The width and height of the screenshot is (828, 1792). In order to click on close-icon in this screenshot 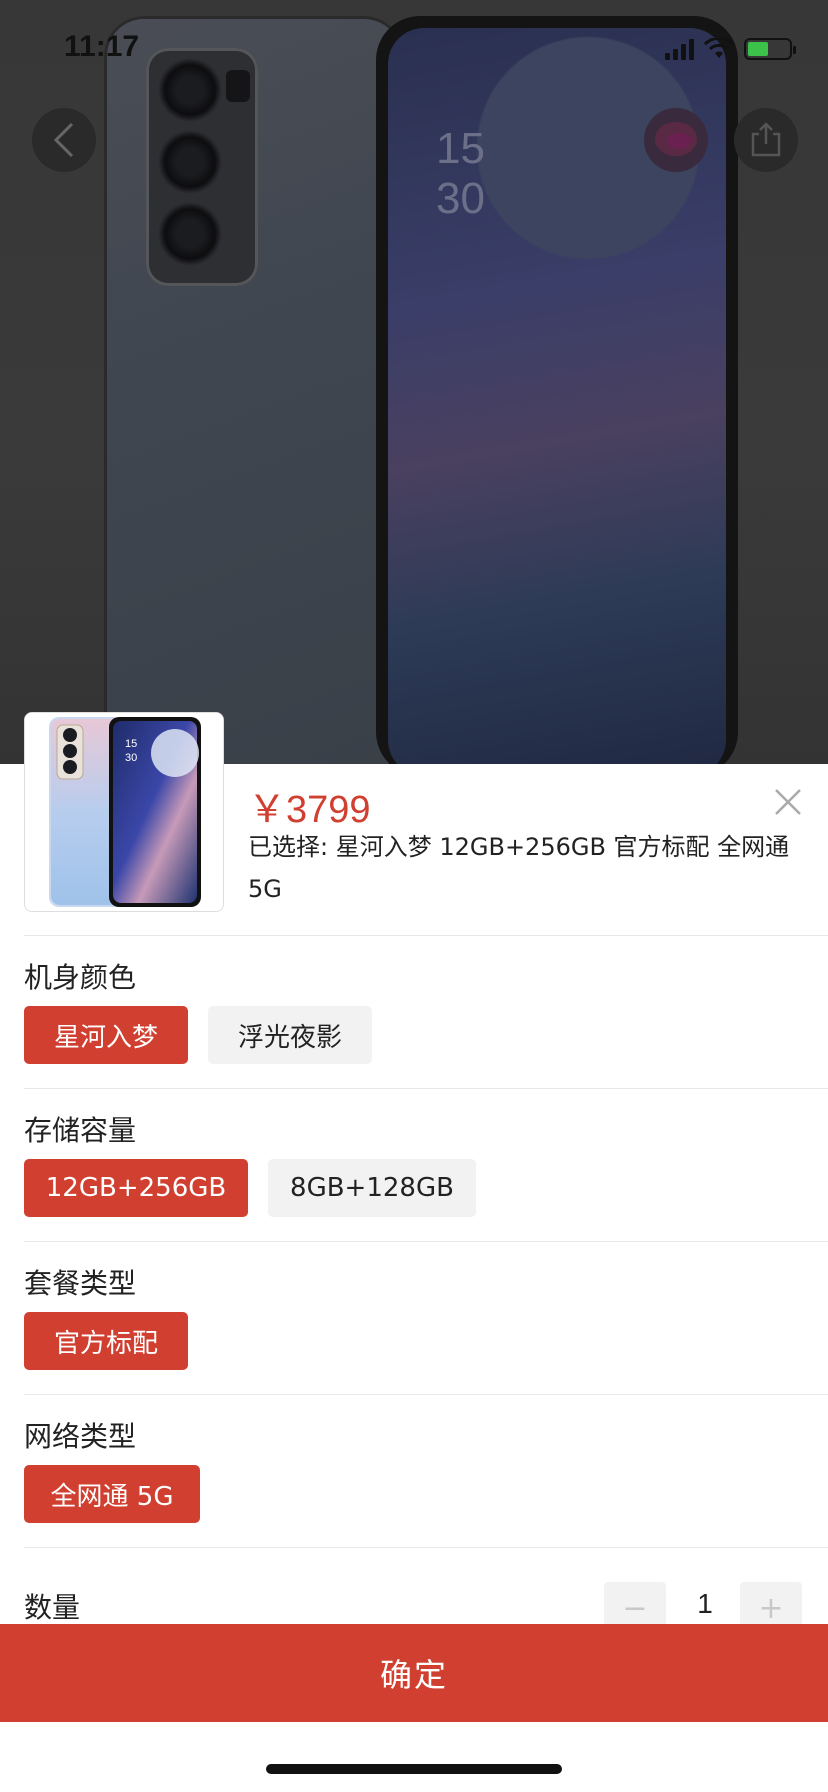, I will do `click(788, 802)`.